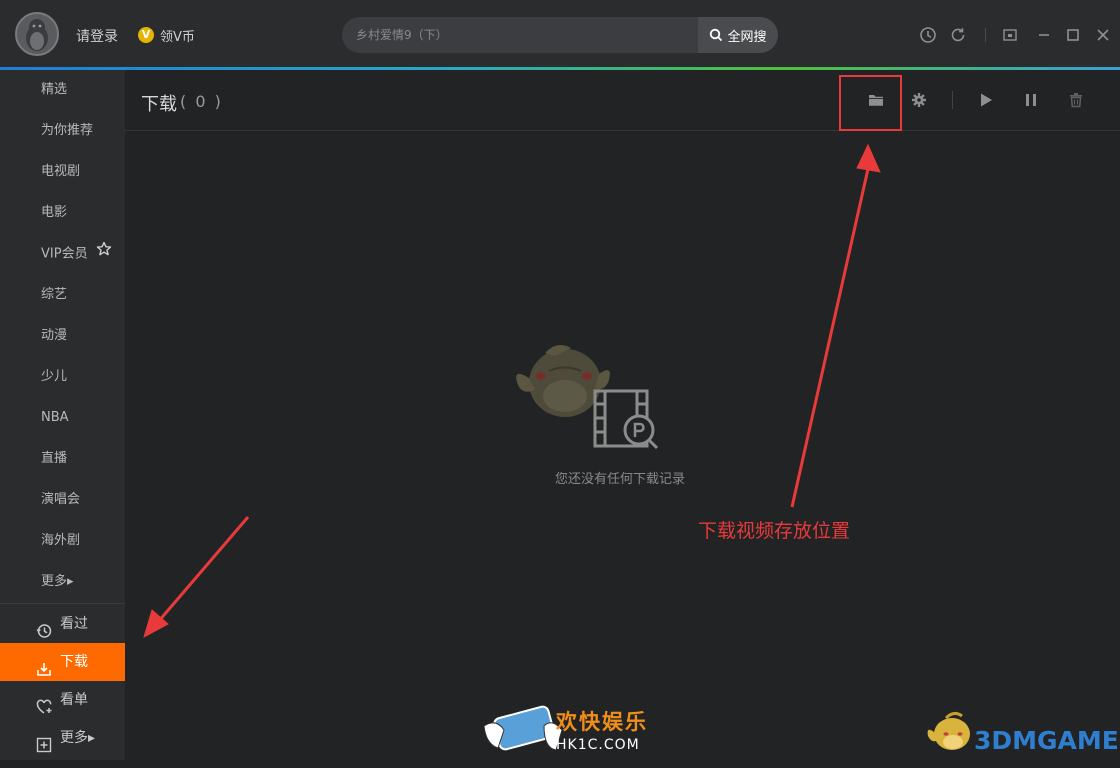 The height and width of the screenshot is (768, 1120). I want to click on search-button: 全网搜, so click(738, 35).